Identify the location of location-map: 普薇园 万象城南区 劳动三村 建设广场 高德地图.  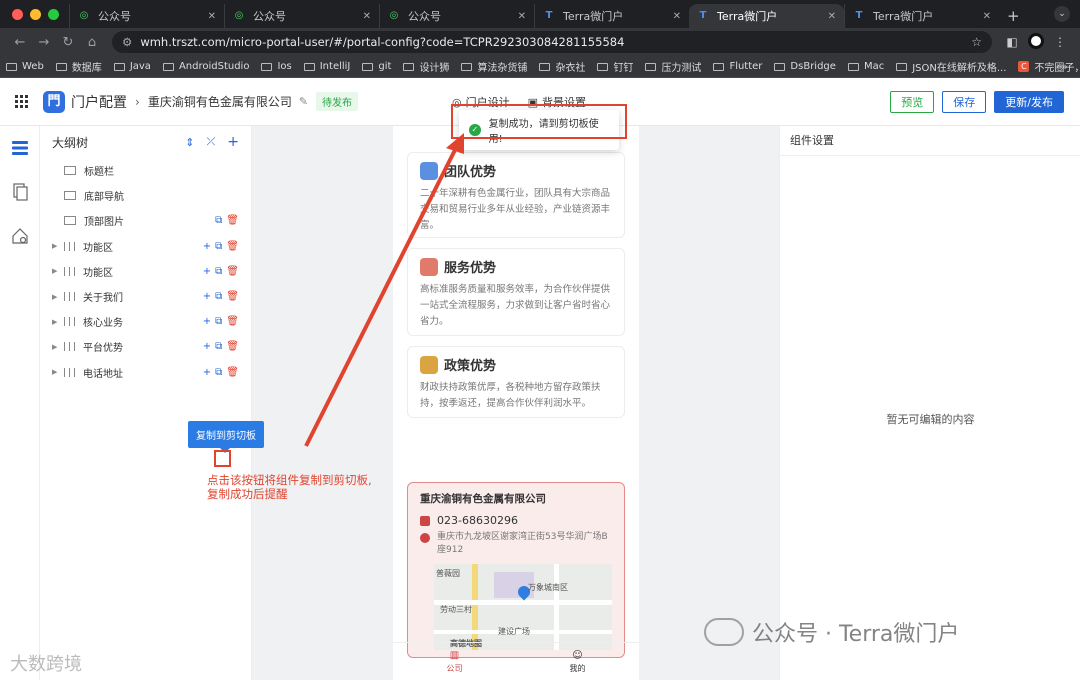
(523, 607).